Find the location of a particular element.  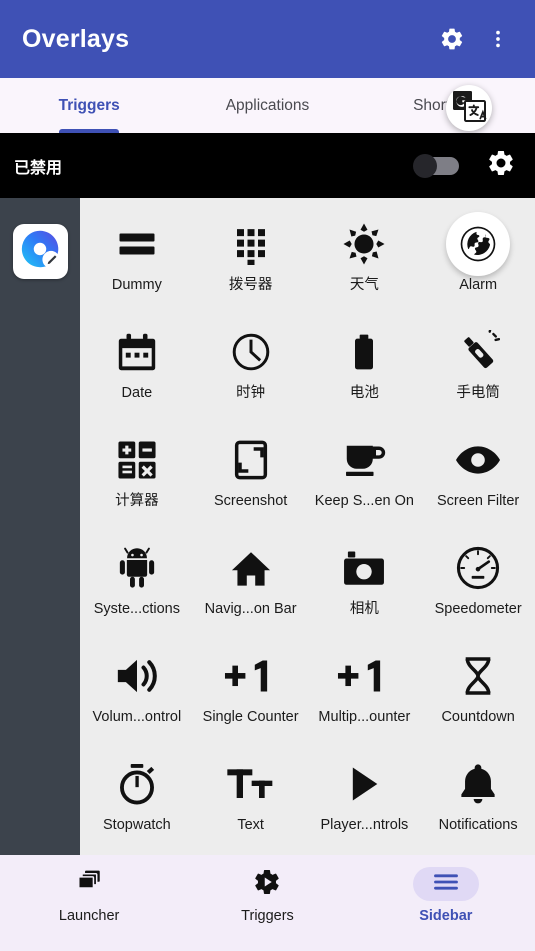

grid-item-label: Countdown is located at coordinates (478, 717).